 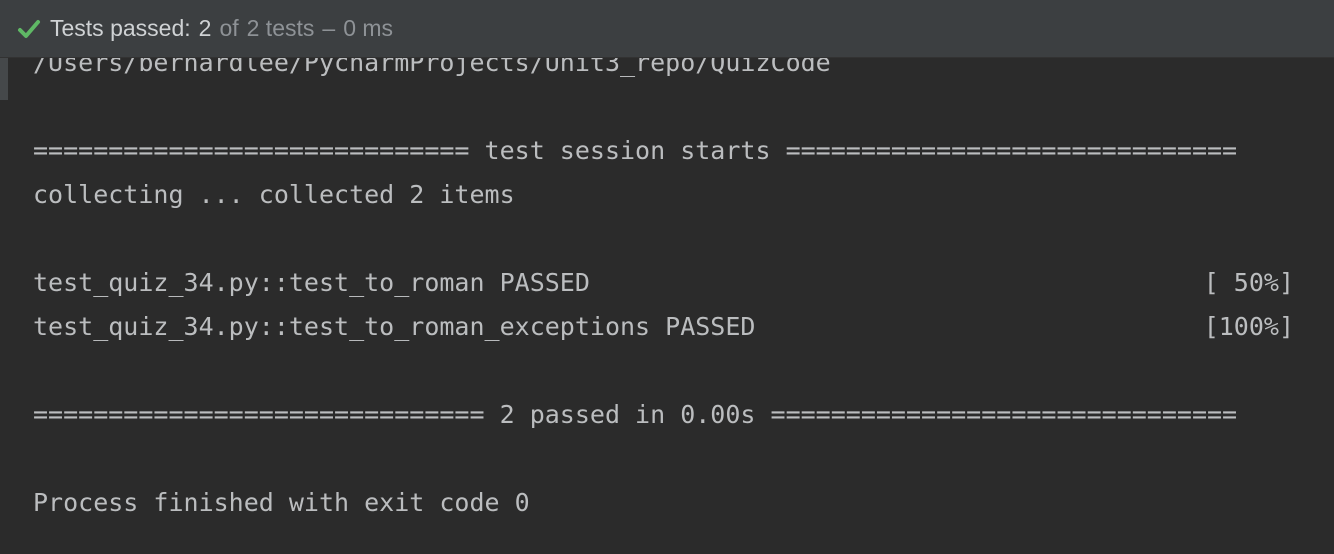 I want to click on console-line-collecting: collecting ... collected 2 items, so click(x=274, y=194).